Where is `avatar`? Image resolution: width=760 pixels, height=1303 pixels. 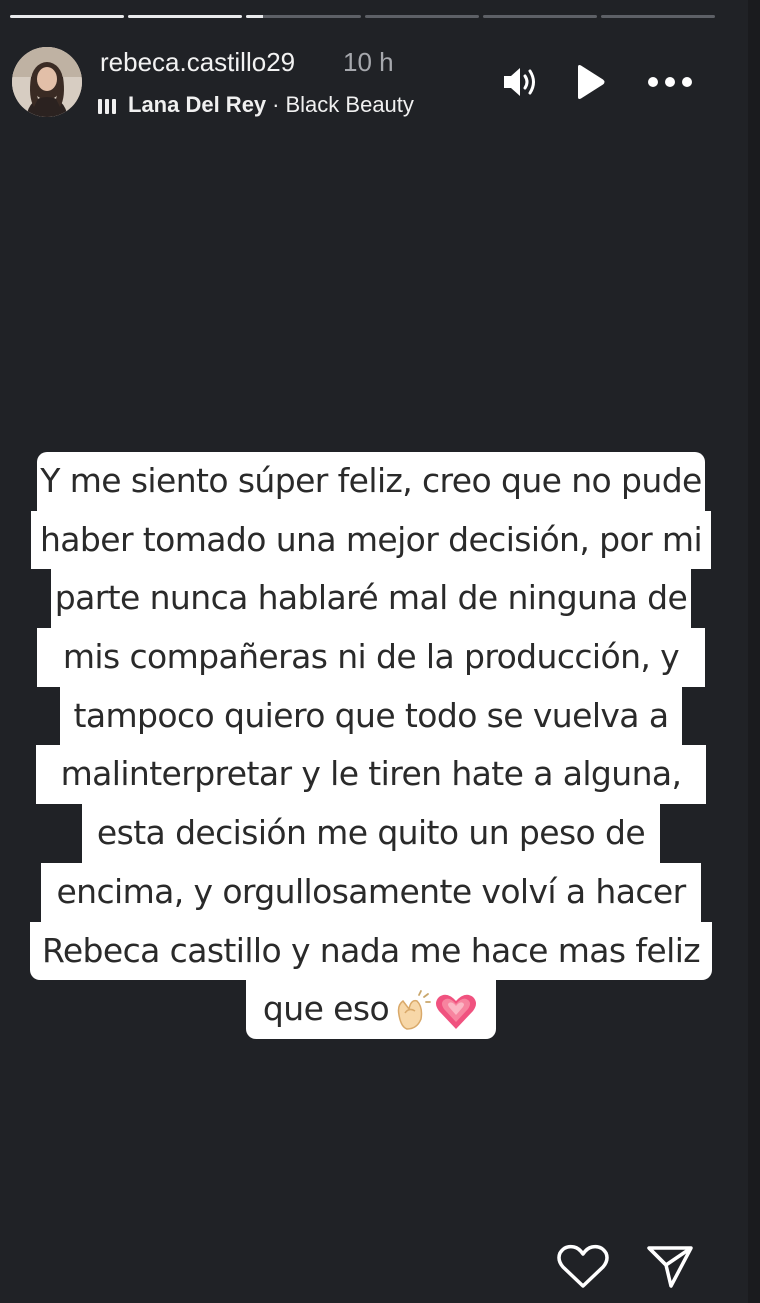
avatar is located at coordinates (47, 82).